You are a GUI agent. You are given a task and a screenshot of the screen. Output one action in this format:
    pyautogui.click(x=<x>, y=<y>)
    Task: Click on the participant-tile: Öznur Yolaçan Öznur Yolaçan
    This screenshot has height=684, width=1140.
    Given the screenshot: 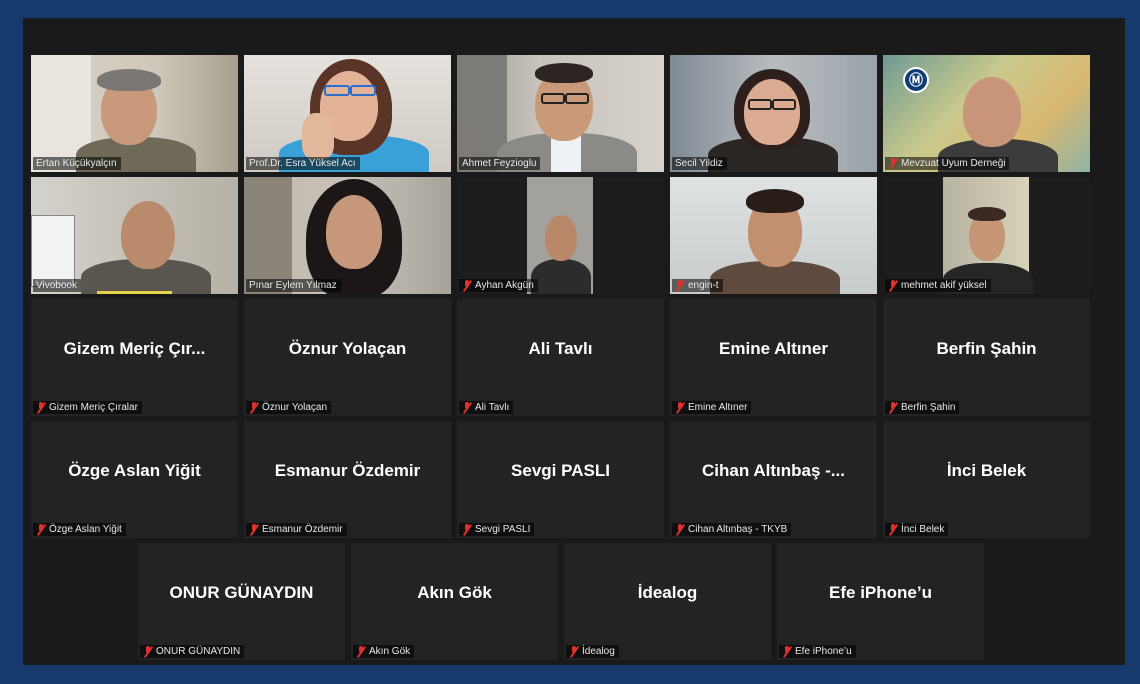 What is the action you would take?
    pyautogui.click(x=347, y=357)
    